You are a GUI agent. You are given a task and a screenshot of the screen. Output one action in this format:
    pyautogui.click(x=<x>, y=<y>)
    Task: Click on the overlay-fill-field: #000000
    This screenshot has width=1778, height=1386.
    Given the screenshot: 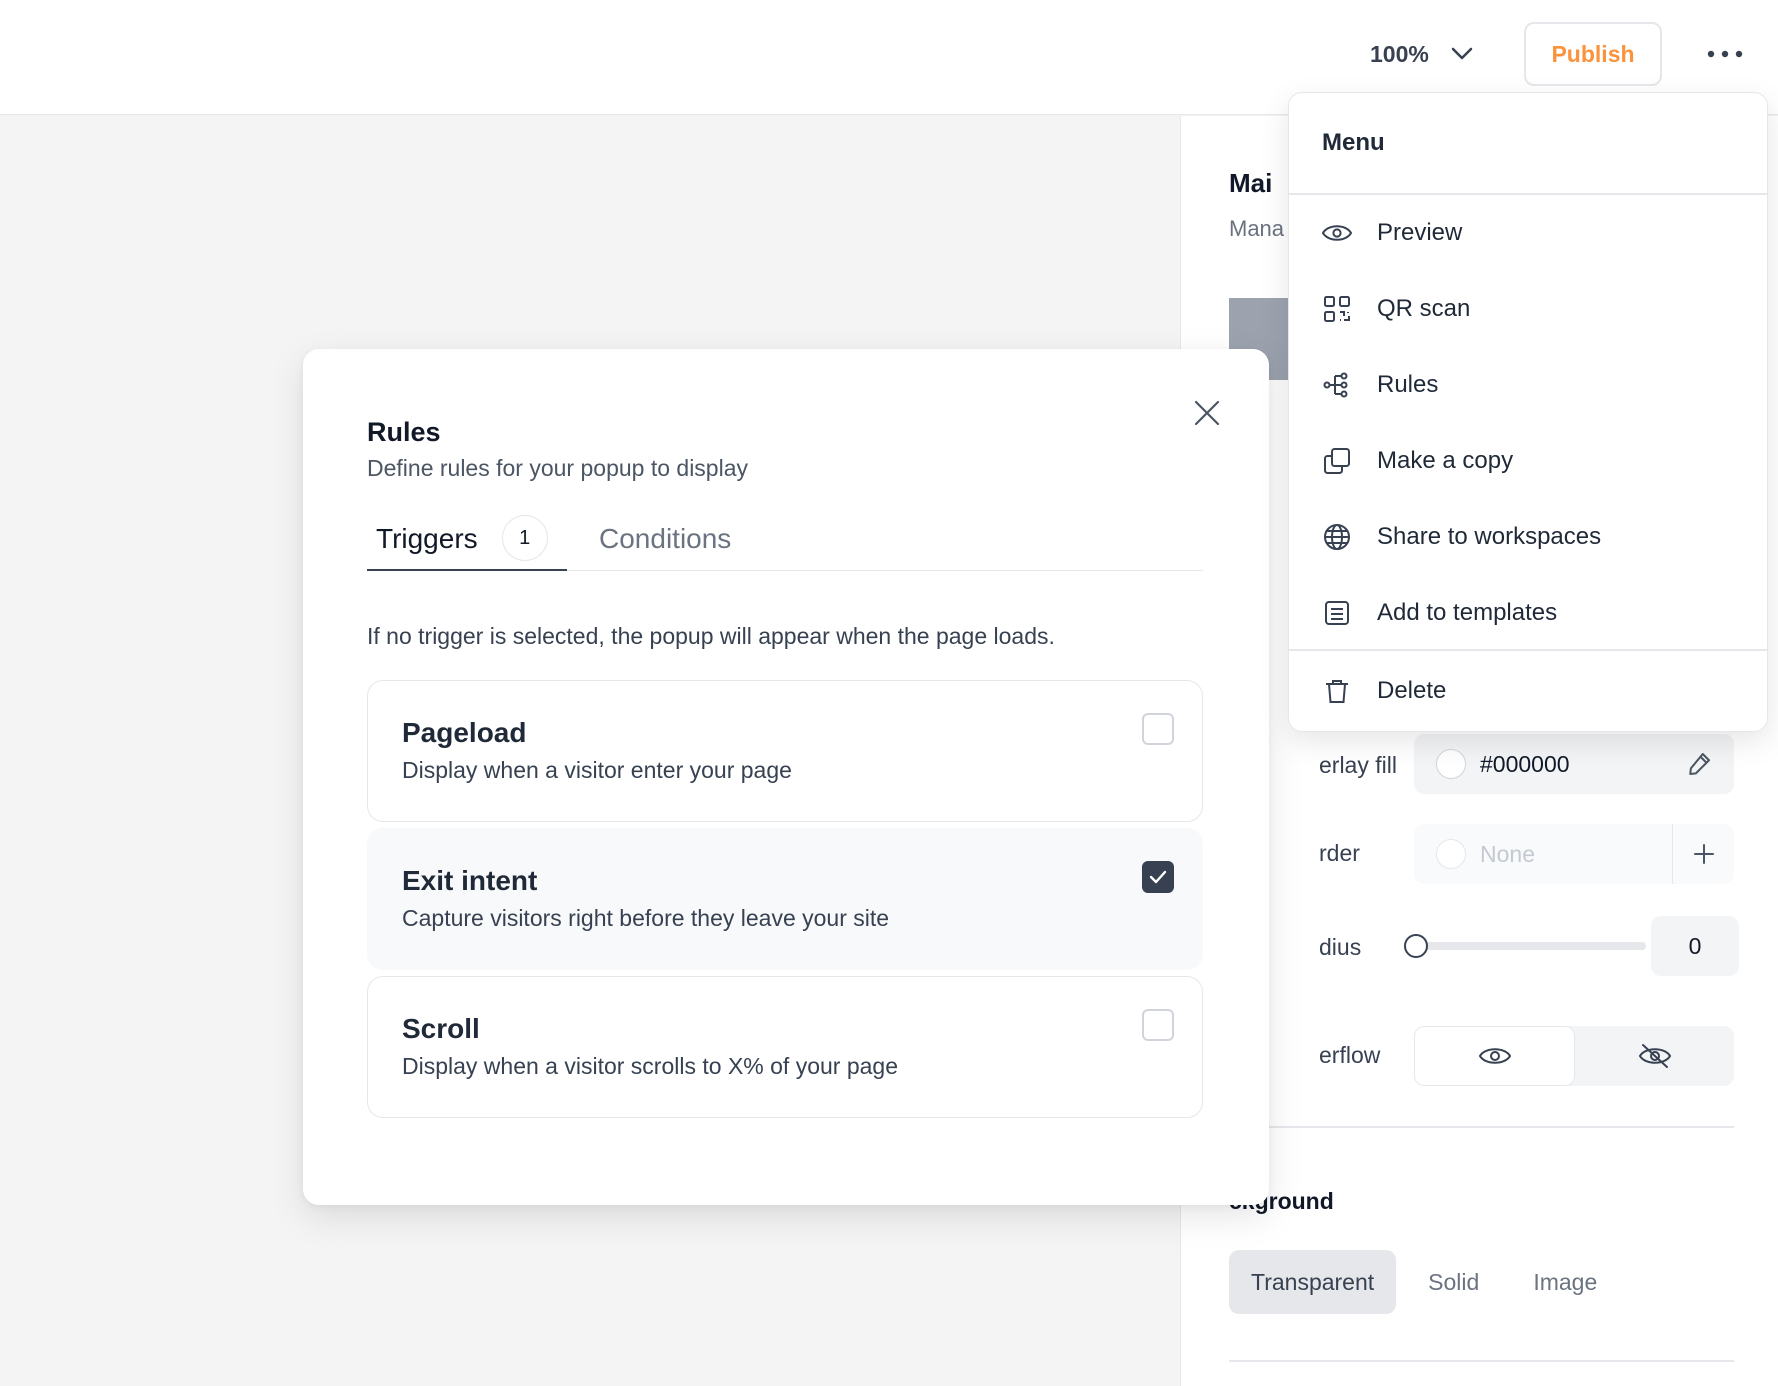 What is the action you would take?
    pyautogui.click(x=1574, y=764)
    